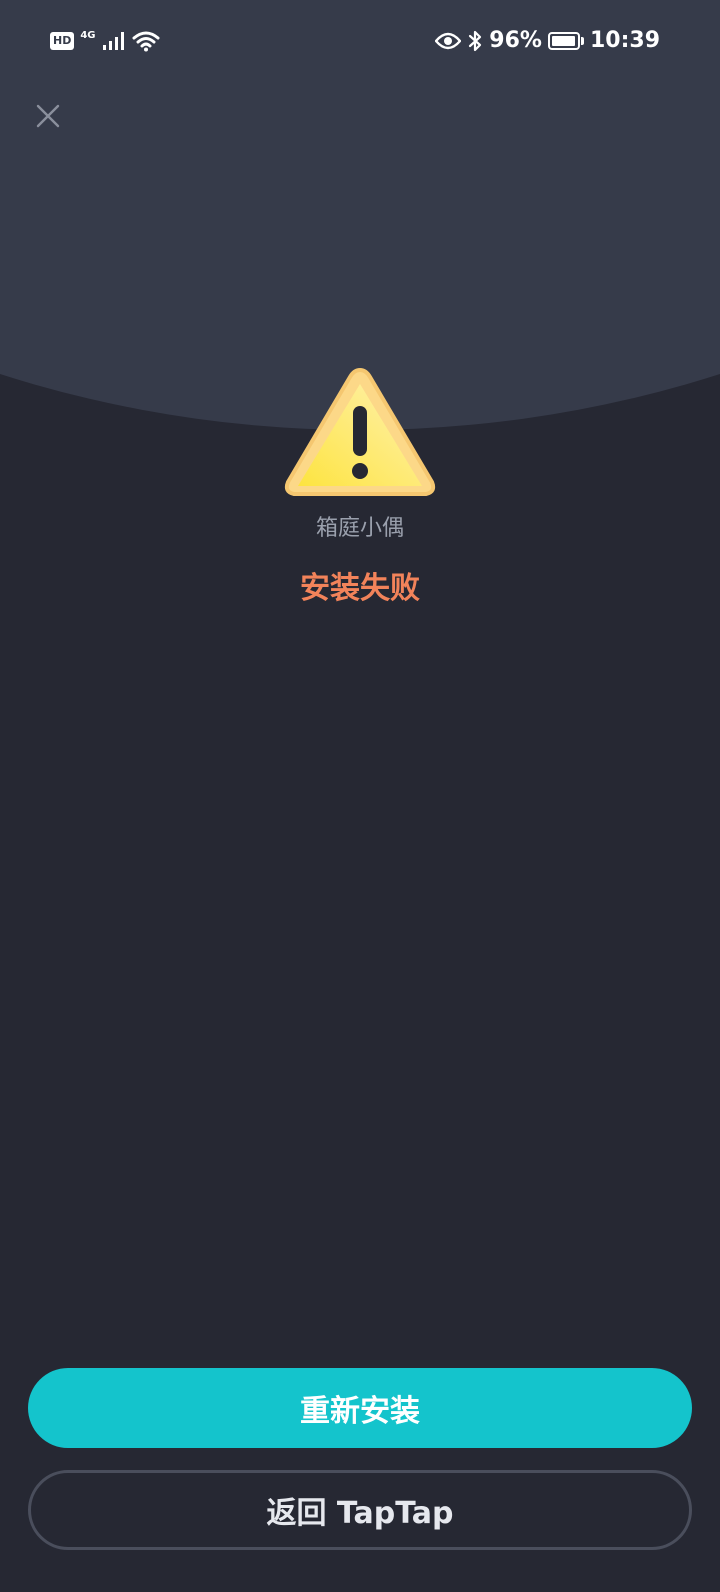 The width and height of the screenshot is (720, 1592). I want to click on clock: 10:39, so click(624, 40).